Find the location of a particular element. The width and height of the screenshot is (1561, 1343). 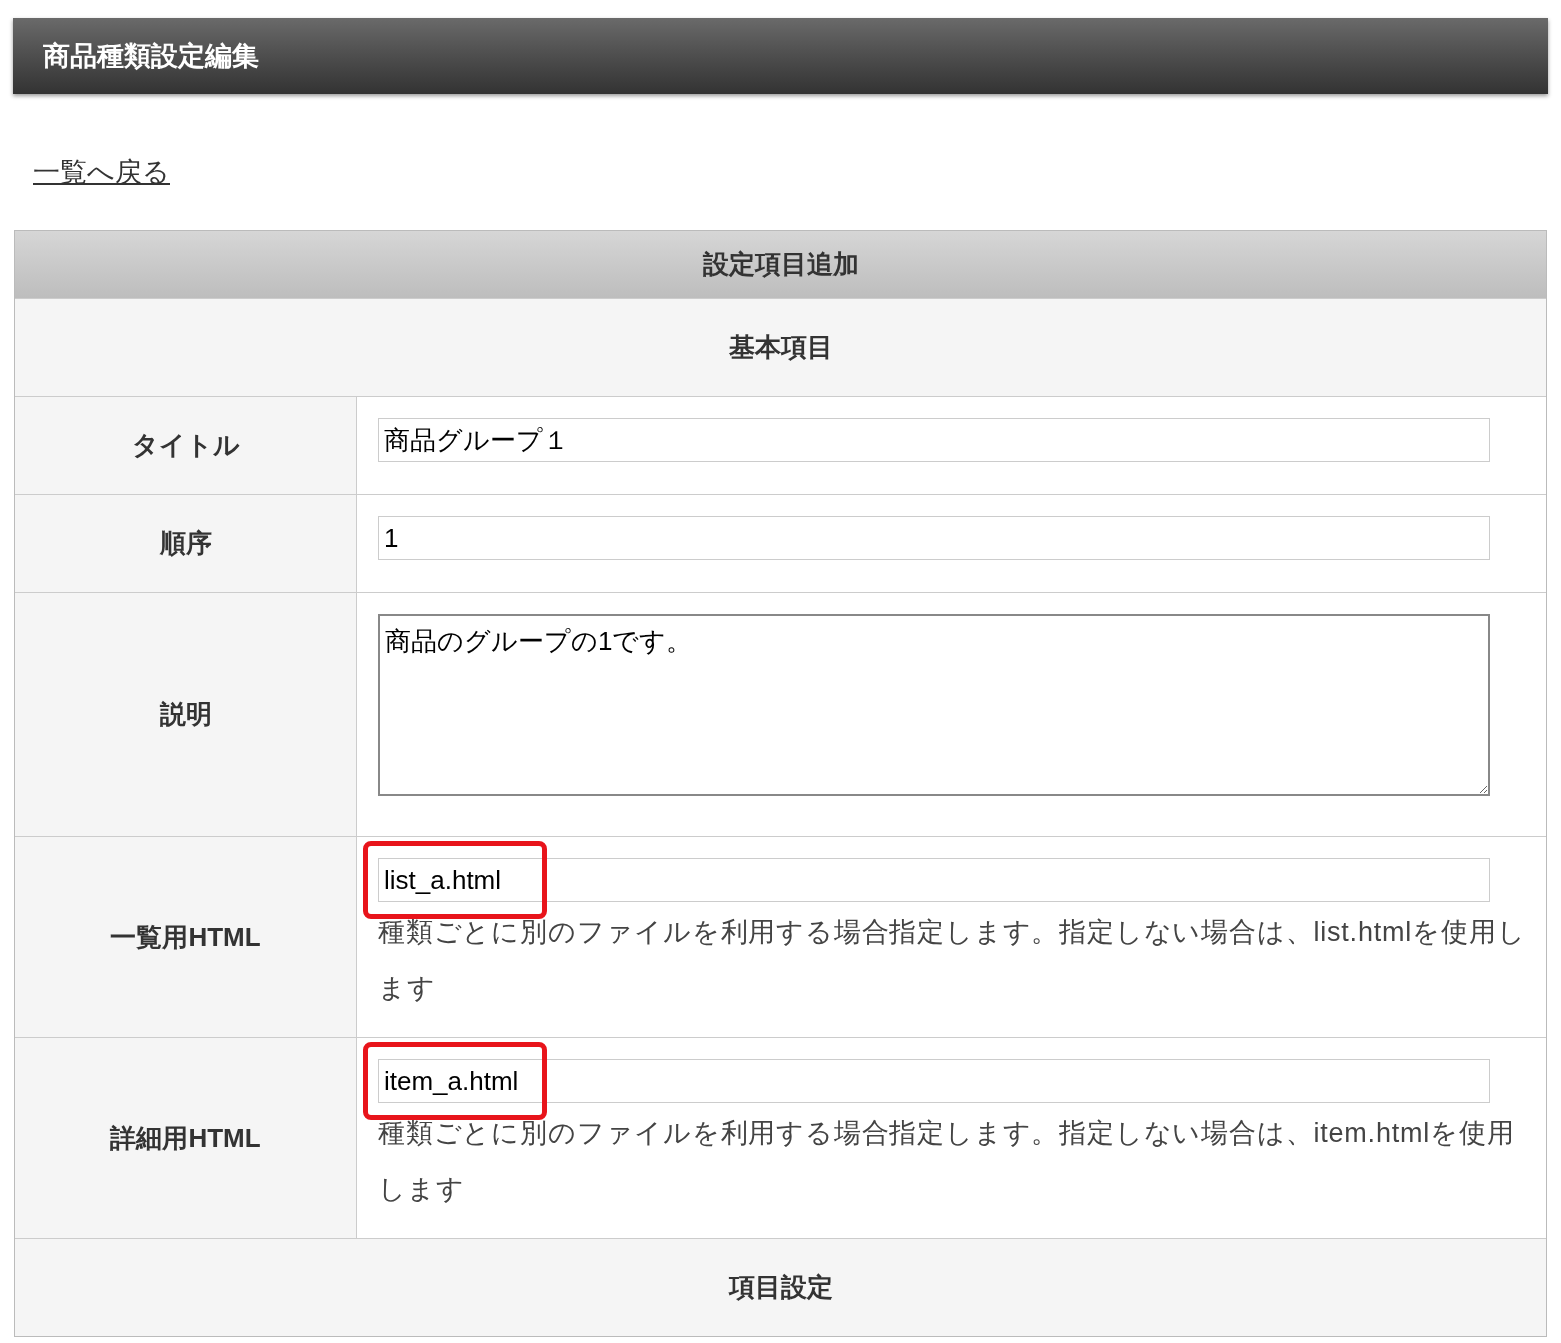

description-field: 商品のグループの1です。 is located at coordinates (934, 705).